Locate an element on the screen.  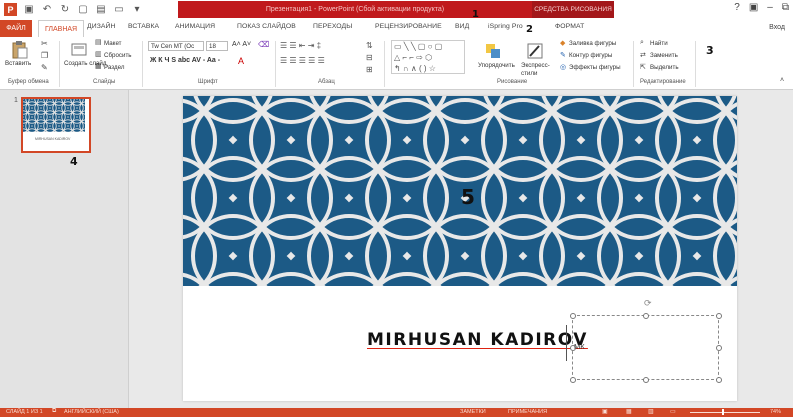
select-button: Выделить is located at coordinates (664, 67).